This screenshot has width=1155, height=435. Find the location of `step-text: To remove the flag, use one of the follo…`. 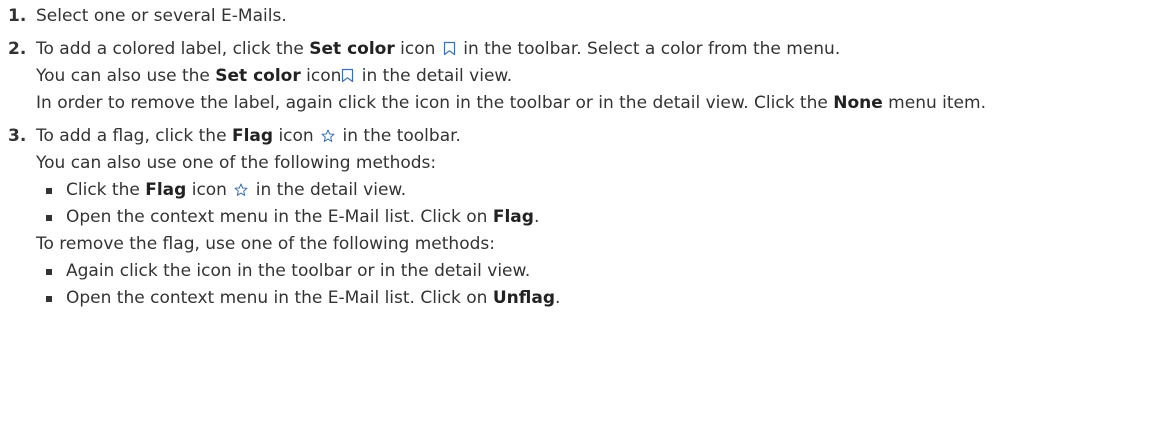

step-text: To remove the flag, use one of the follo… is located at coordinates (265, 244).